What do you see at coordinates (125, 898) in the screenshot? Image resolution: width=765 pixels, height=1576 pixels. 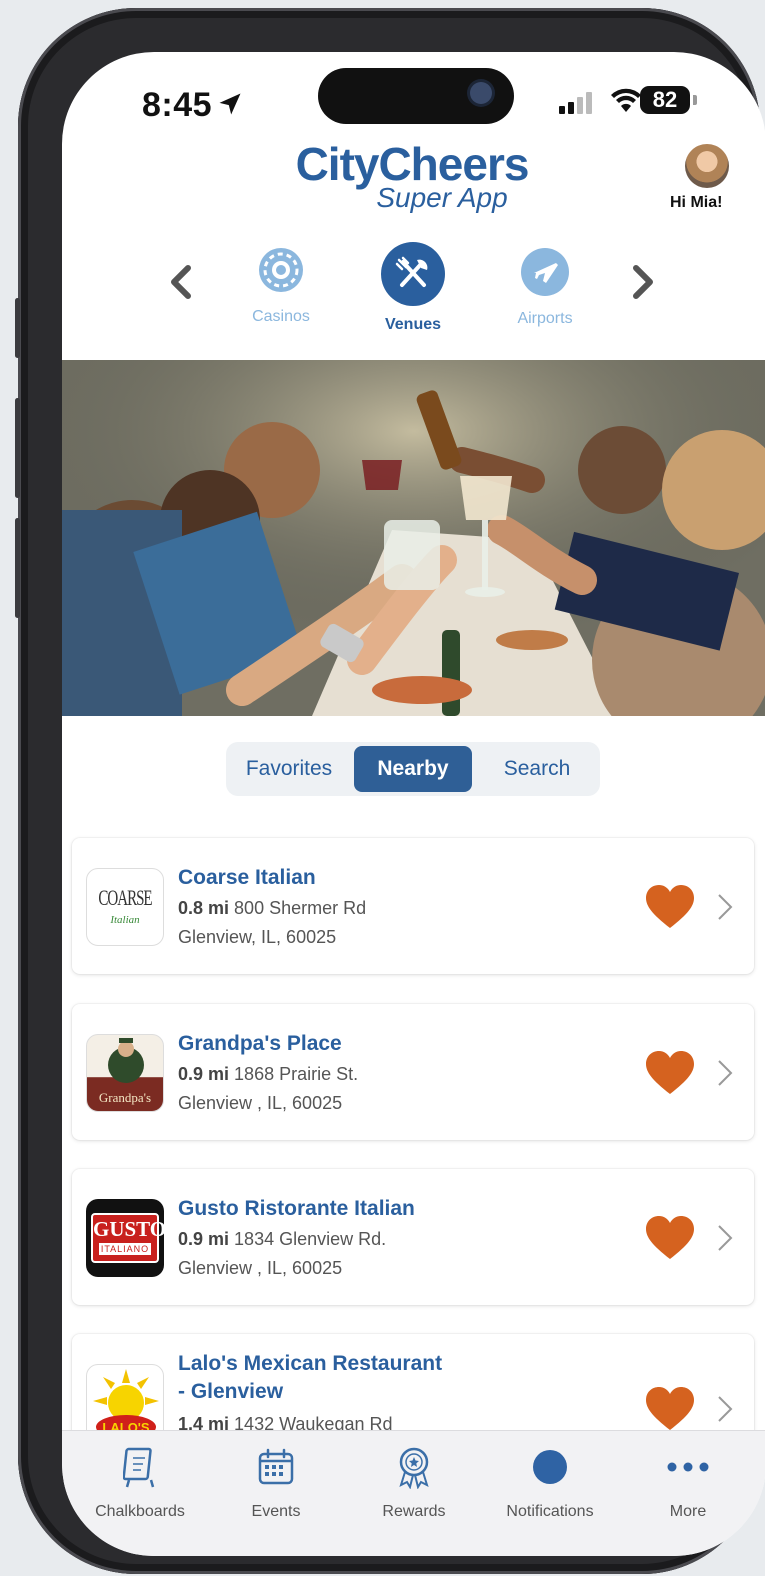 I see `venue-logo-text: COARSE` at bounding box center [125, 898].